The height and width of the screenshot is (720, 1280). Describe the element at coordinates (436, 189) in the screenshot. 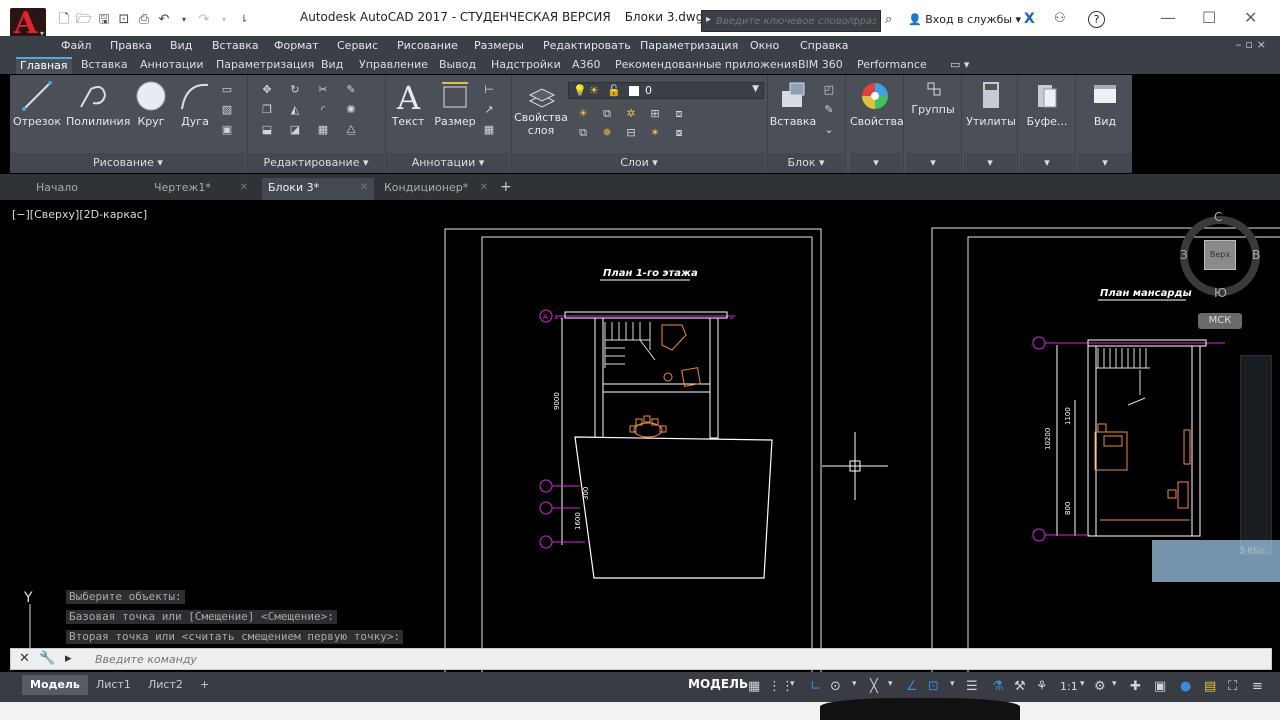

I see `file-tab-conditioner: Кондиционер* ✕` at that location.